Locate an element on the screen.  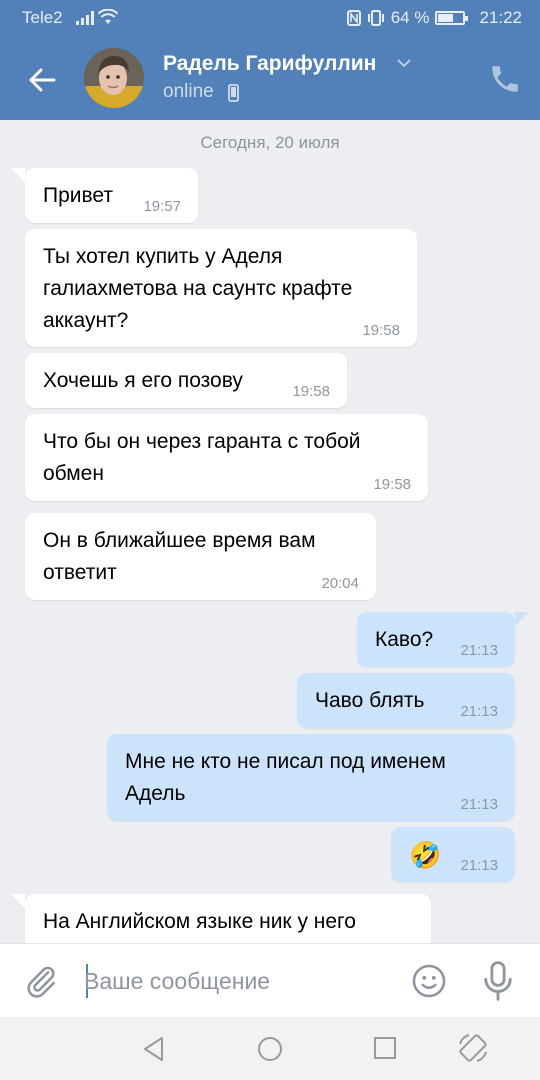
message-composer is located at coordinates (270, 980).